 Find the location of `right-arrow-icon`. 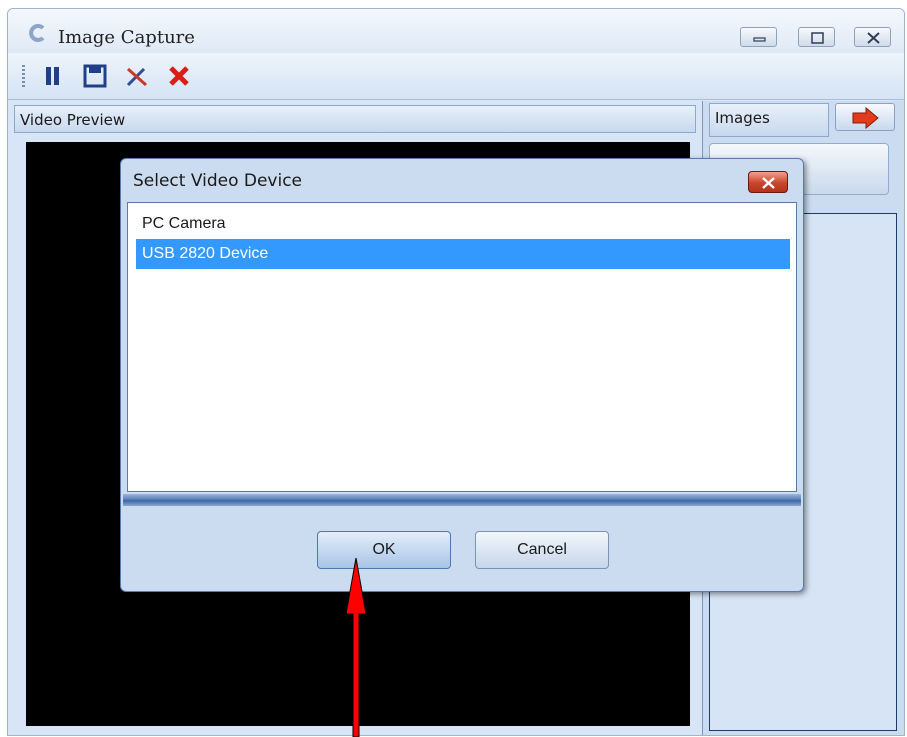

right-arrow-icon is located at coordinates (865, 118).